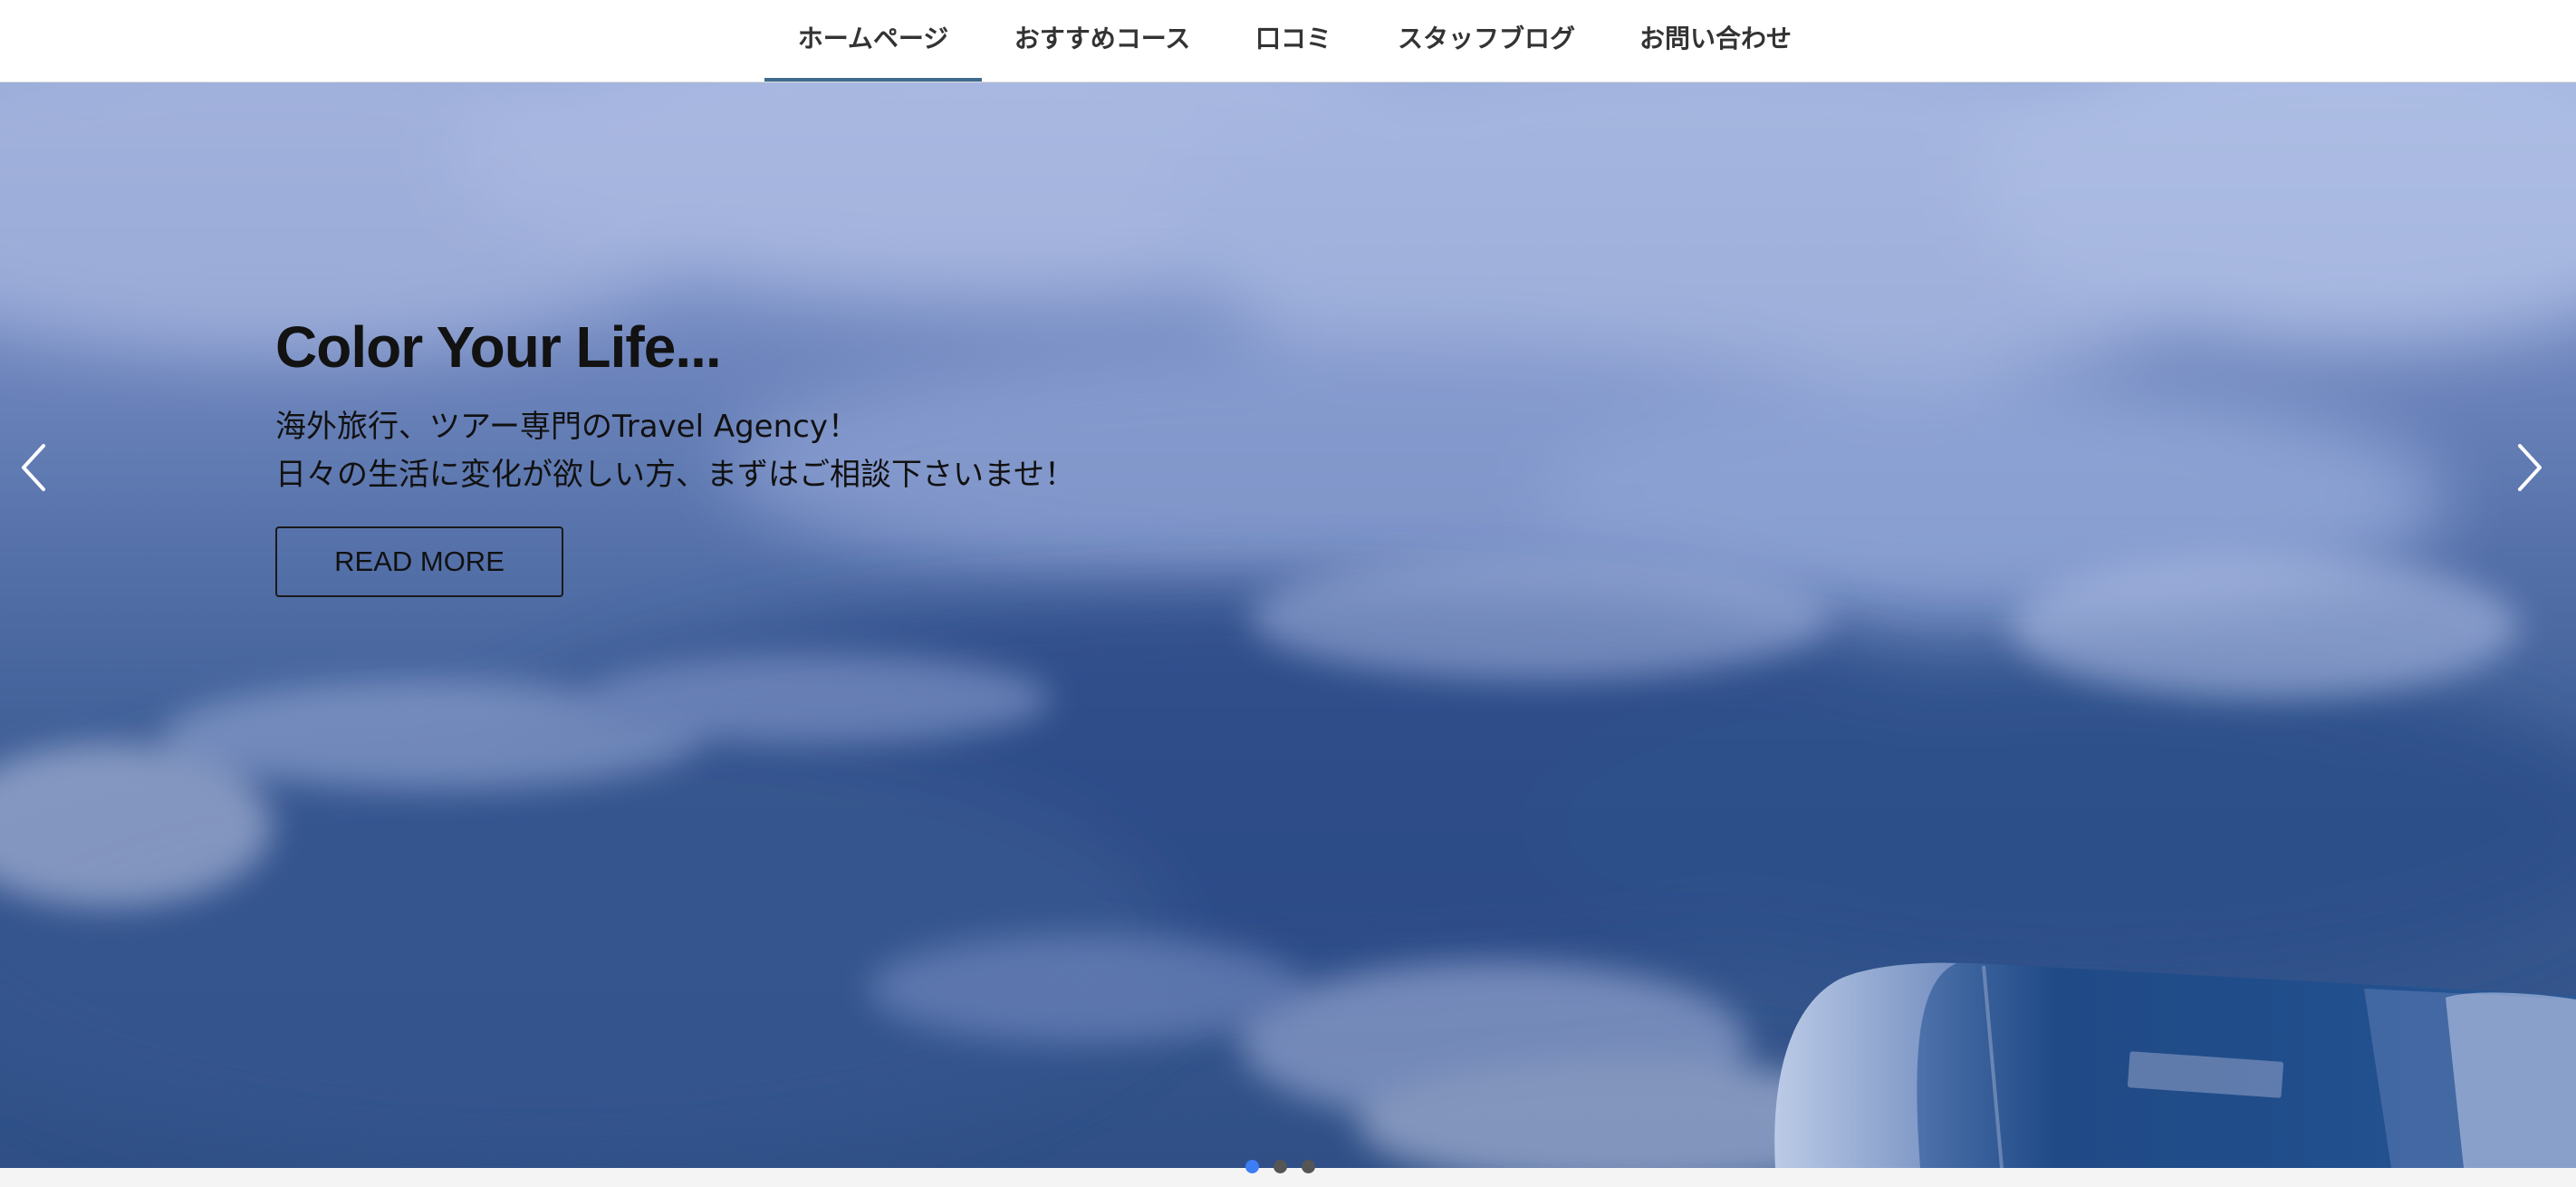 The height and width of the screenshot is (1187, 2576). I want to click on slider-next-button, so click(2529, 467).